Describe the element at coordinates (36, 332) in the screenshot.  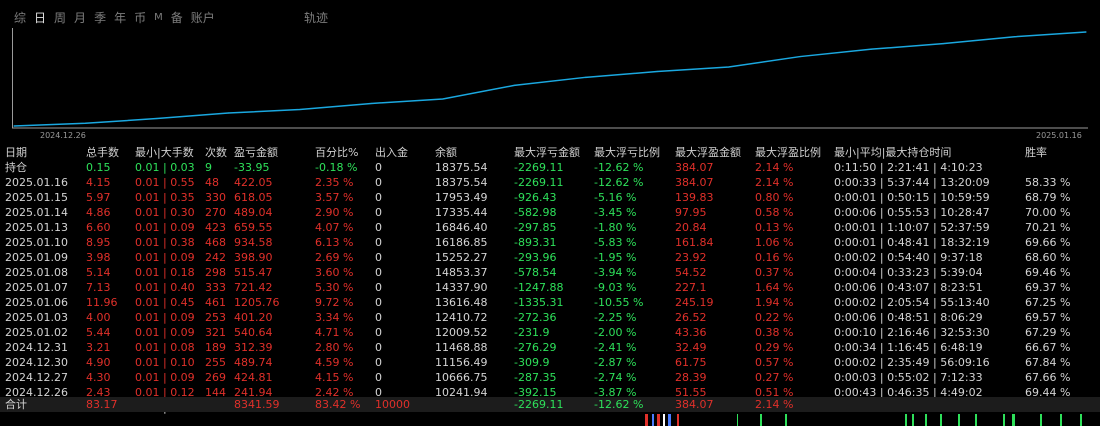
I see `cell-date: 2025.01.02` at that location.